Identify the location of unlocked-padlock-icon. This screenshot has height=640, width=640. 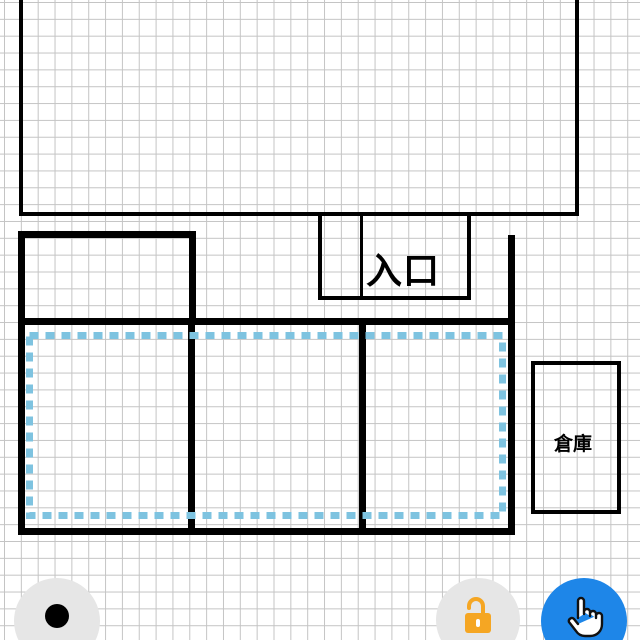
(478, 615).